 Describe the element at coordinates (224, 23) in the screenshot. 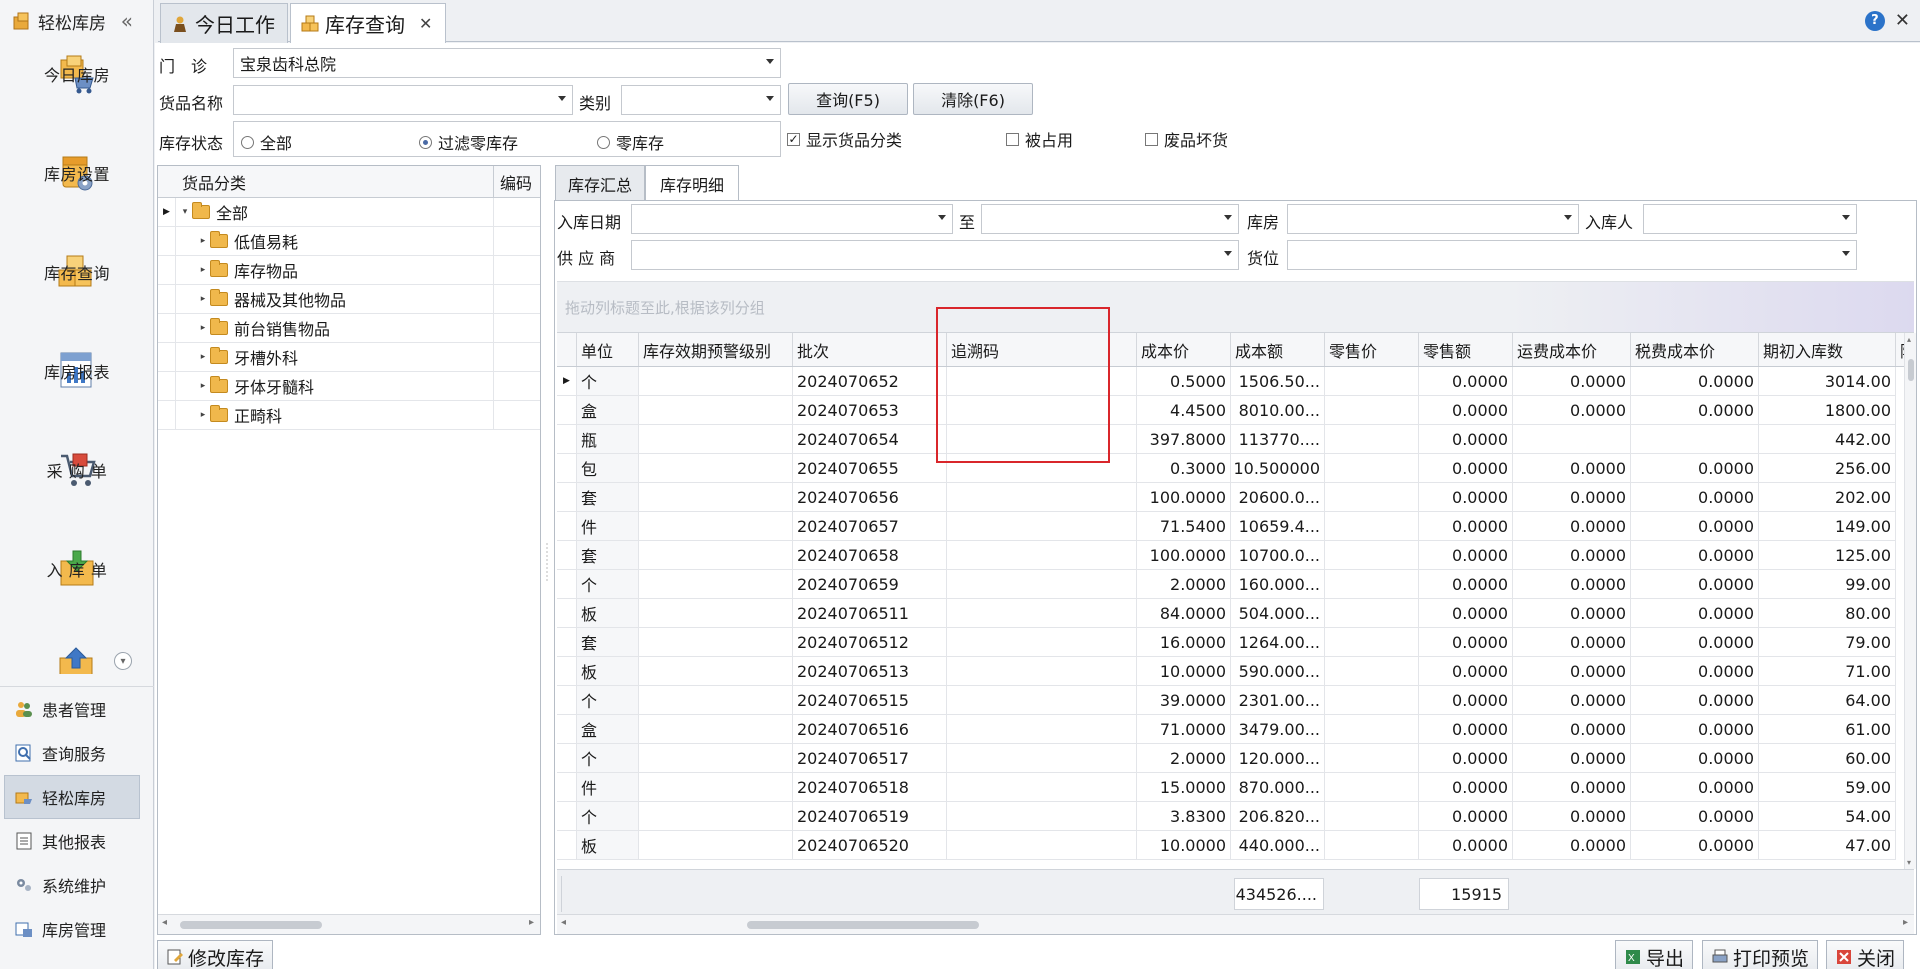

I see `tab-today-work: 今日工作` at that location.